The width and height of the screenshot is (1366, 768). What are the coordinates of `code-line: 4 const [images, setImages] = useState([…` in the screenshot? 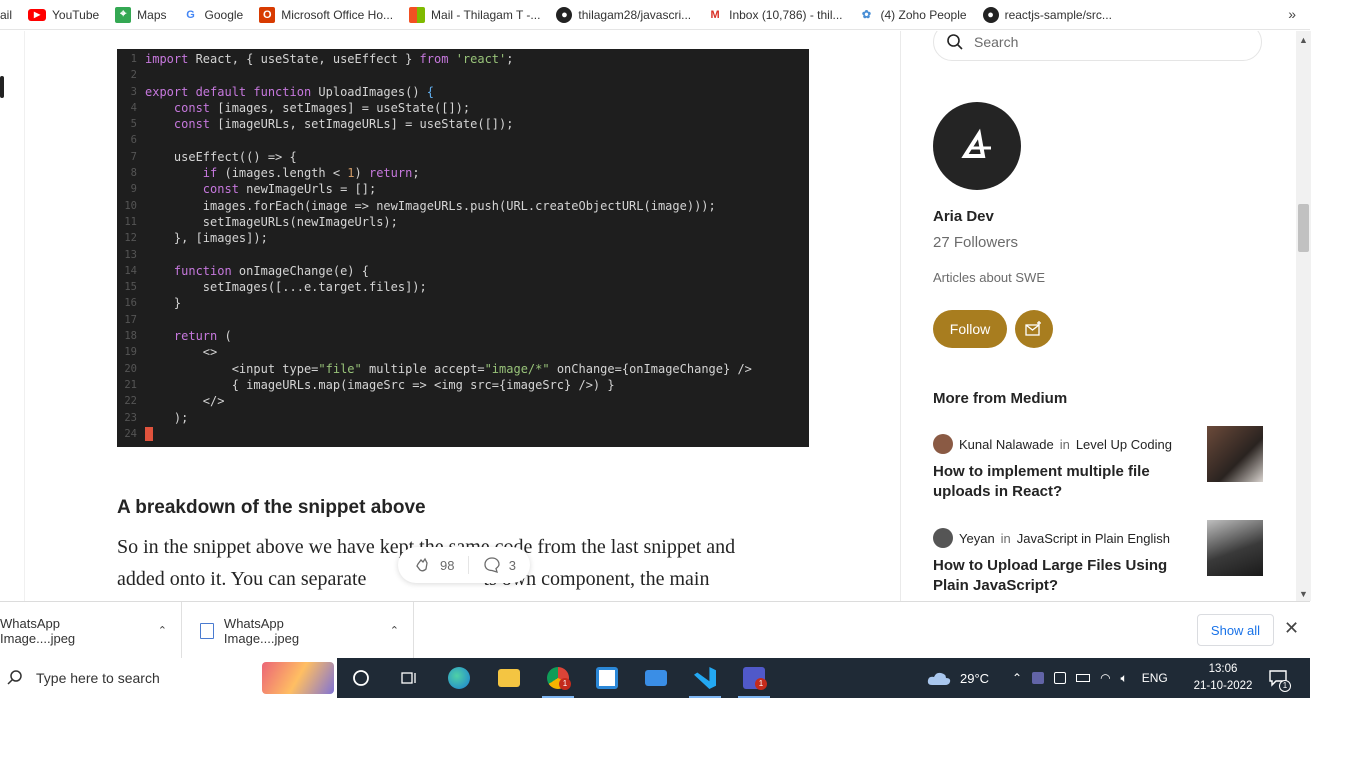 It's located at (463, 108).